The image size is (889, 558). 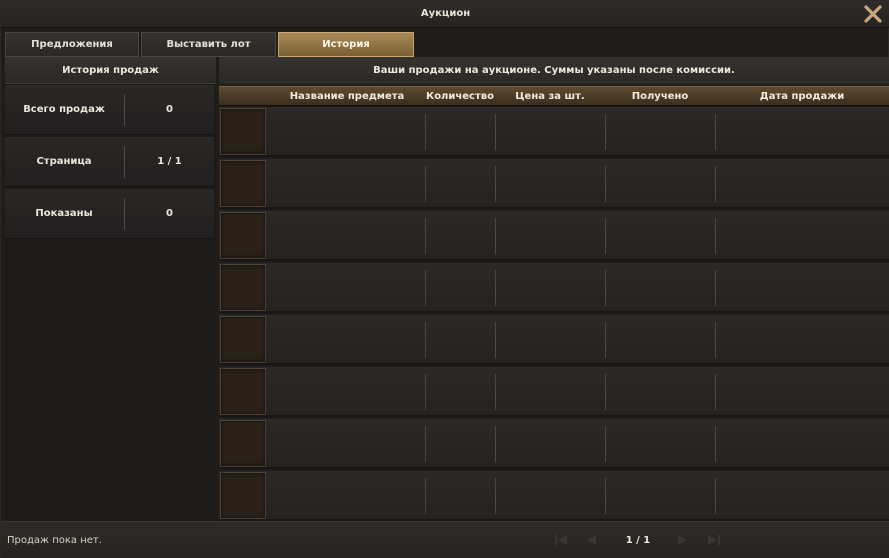 What do you see at coordinates (347, 96) in the screenshot?
I see `column-item-name: Название предмета` at bounding box center [347, 96].